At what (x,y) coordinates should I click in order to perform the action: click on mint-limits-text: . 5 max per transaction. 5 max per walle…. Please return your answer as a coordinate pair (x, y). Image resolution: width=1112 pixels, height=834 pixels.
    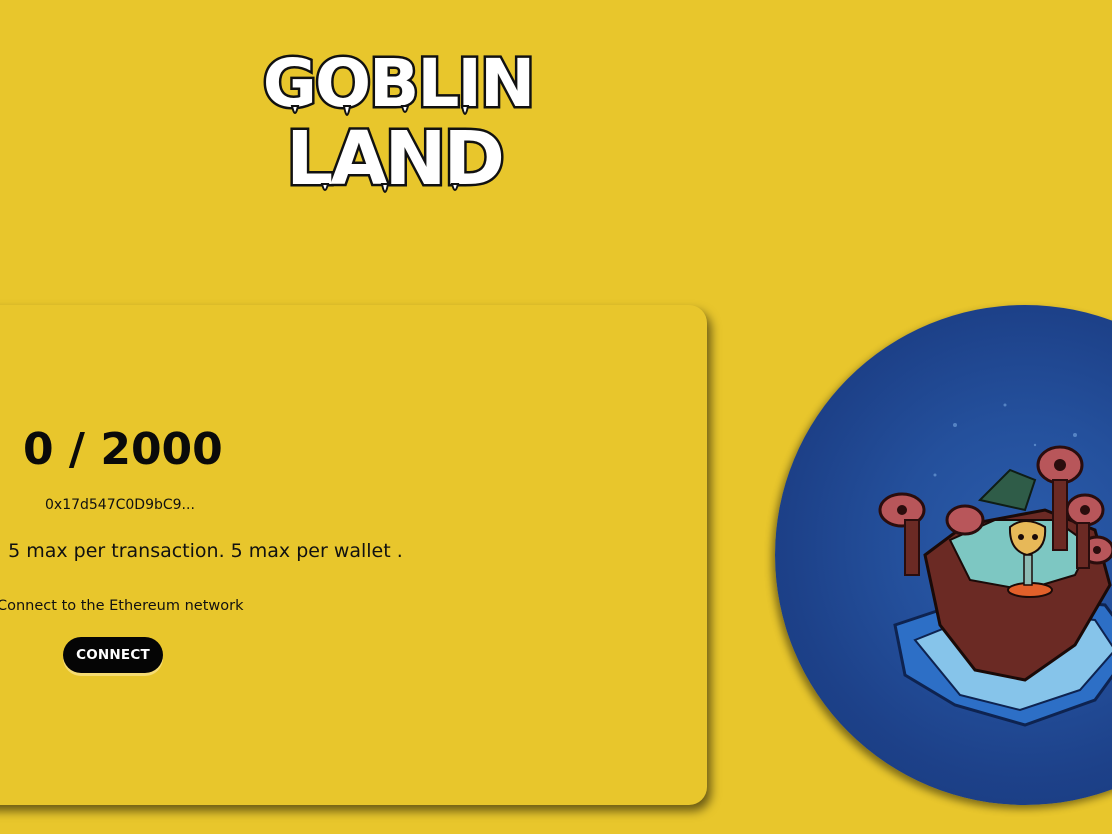
    Looking at the image, I should click on (201, 551).